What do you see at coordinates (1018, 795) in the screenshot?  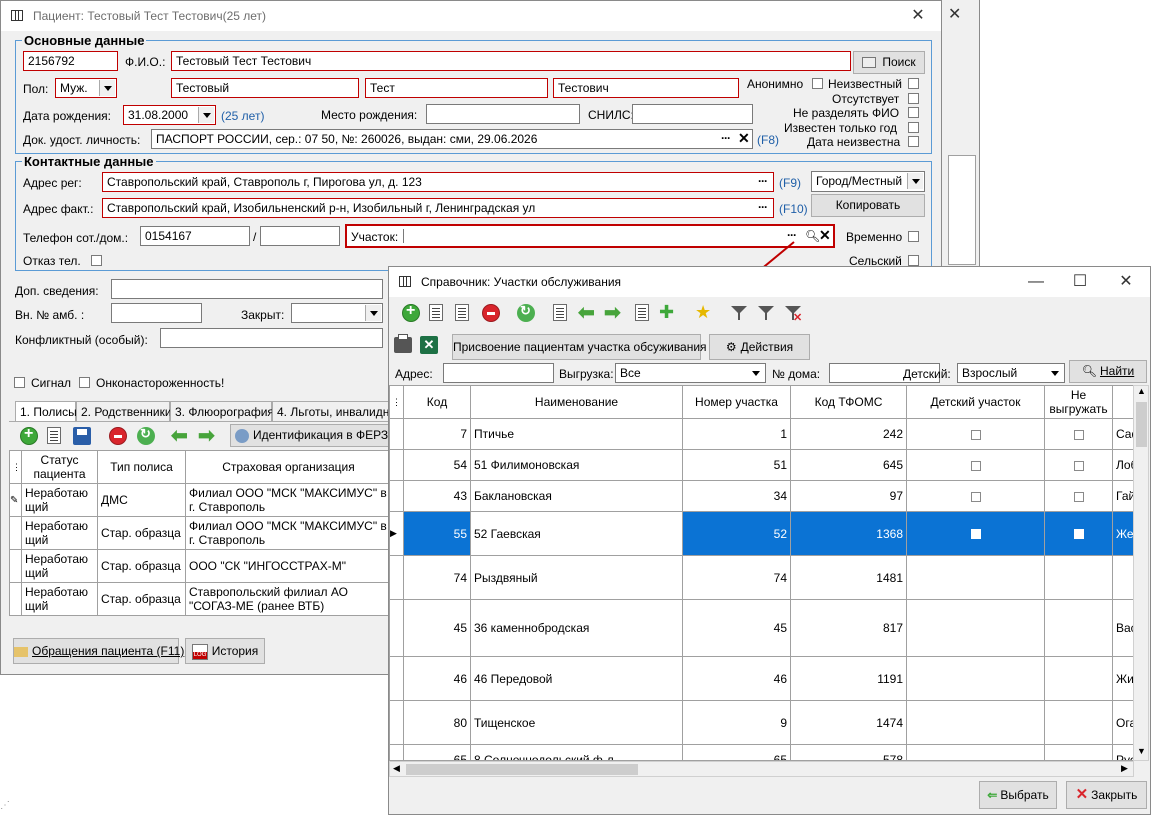 I see `select-button: ⇐ Выбрать` at bounding box center [1018, 795].